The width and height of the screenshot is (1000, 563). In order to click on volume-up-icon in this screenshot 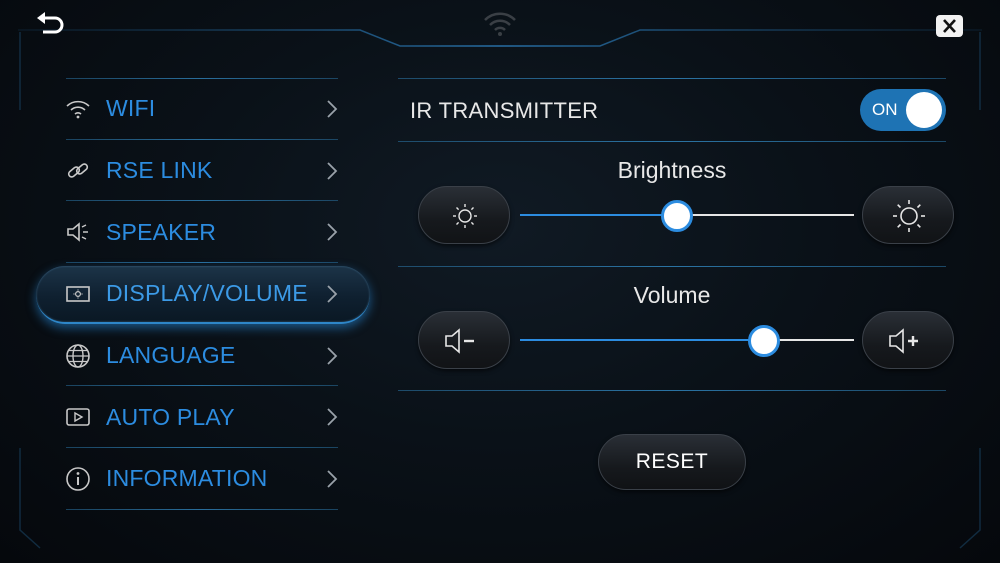, I will do `click(903, 341)`.